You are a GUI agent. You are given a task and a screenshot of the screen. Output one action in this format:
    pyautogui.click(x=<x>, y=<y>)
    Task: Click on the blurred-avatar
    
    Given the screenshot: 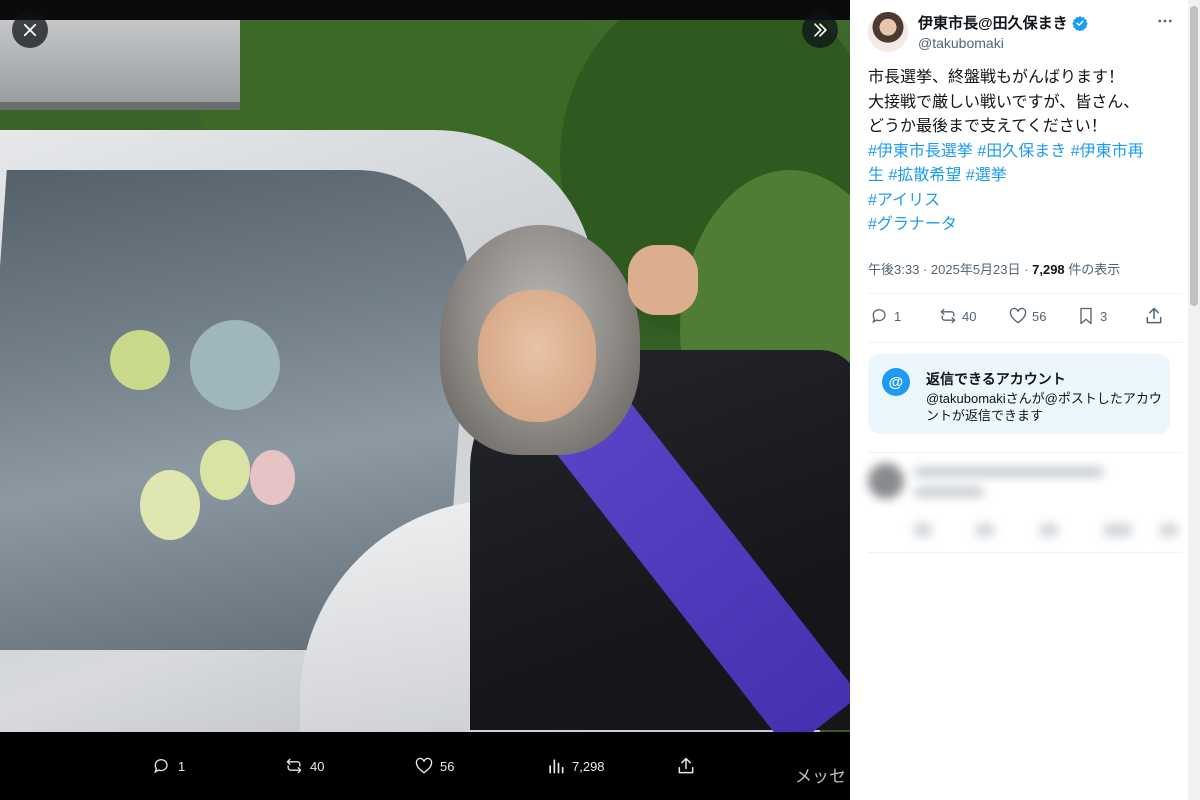 What is the action you would take?
    pyautogui.click(x=886, y=481)
    